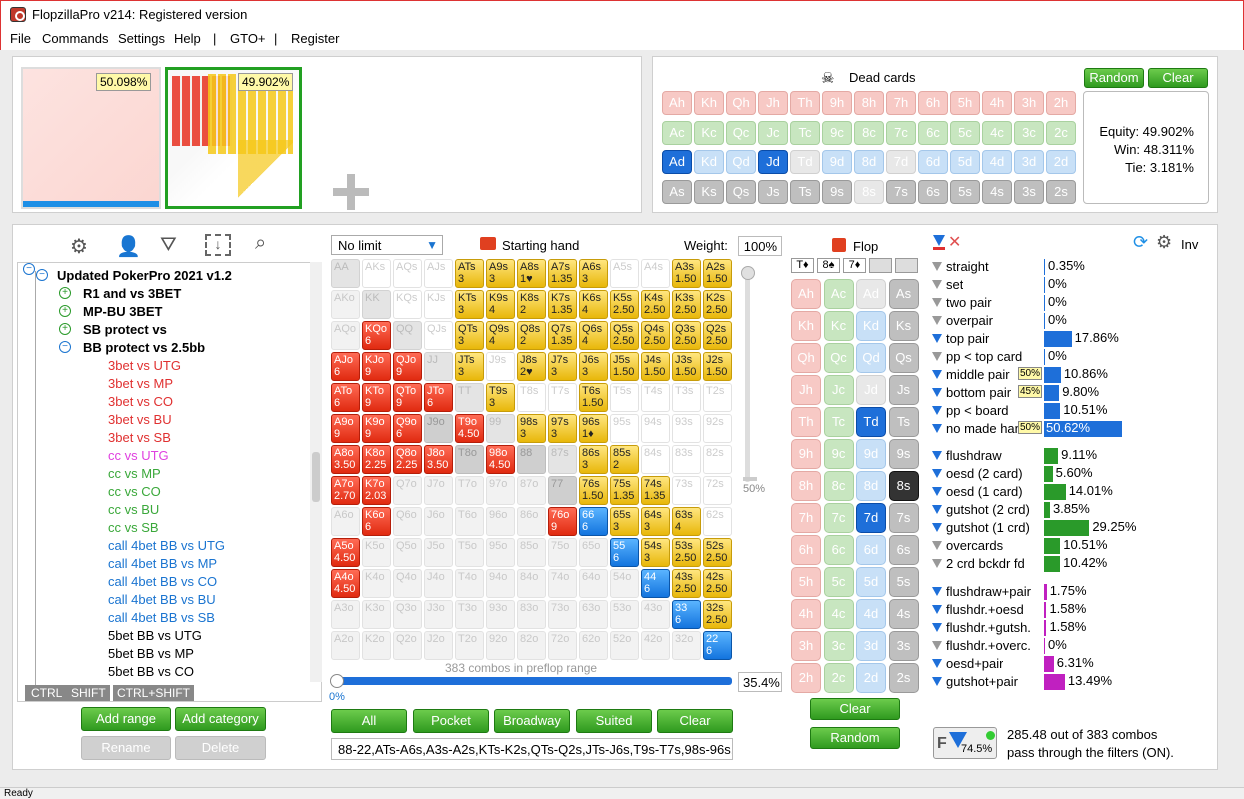 The image size is (1244, 799). I want to click on tree-range-item: cc vs UTG, so click(138, 455).